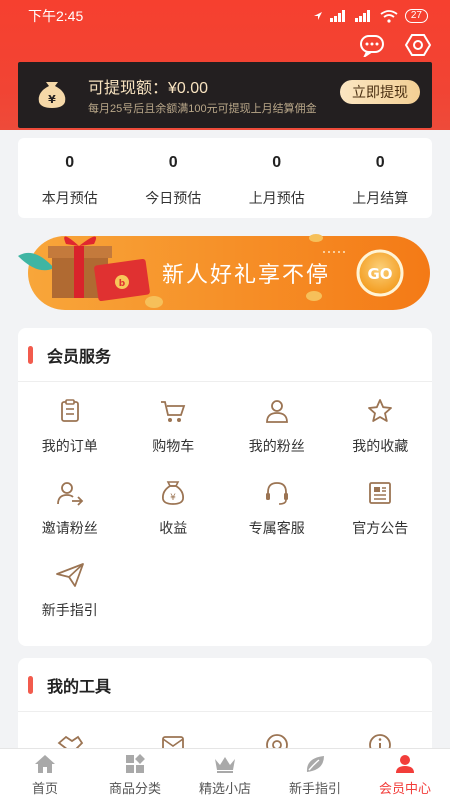  Describe the element at coordinates (224, 788) in the screenshot. I see `tab-label: 精选小店` at that location.